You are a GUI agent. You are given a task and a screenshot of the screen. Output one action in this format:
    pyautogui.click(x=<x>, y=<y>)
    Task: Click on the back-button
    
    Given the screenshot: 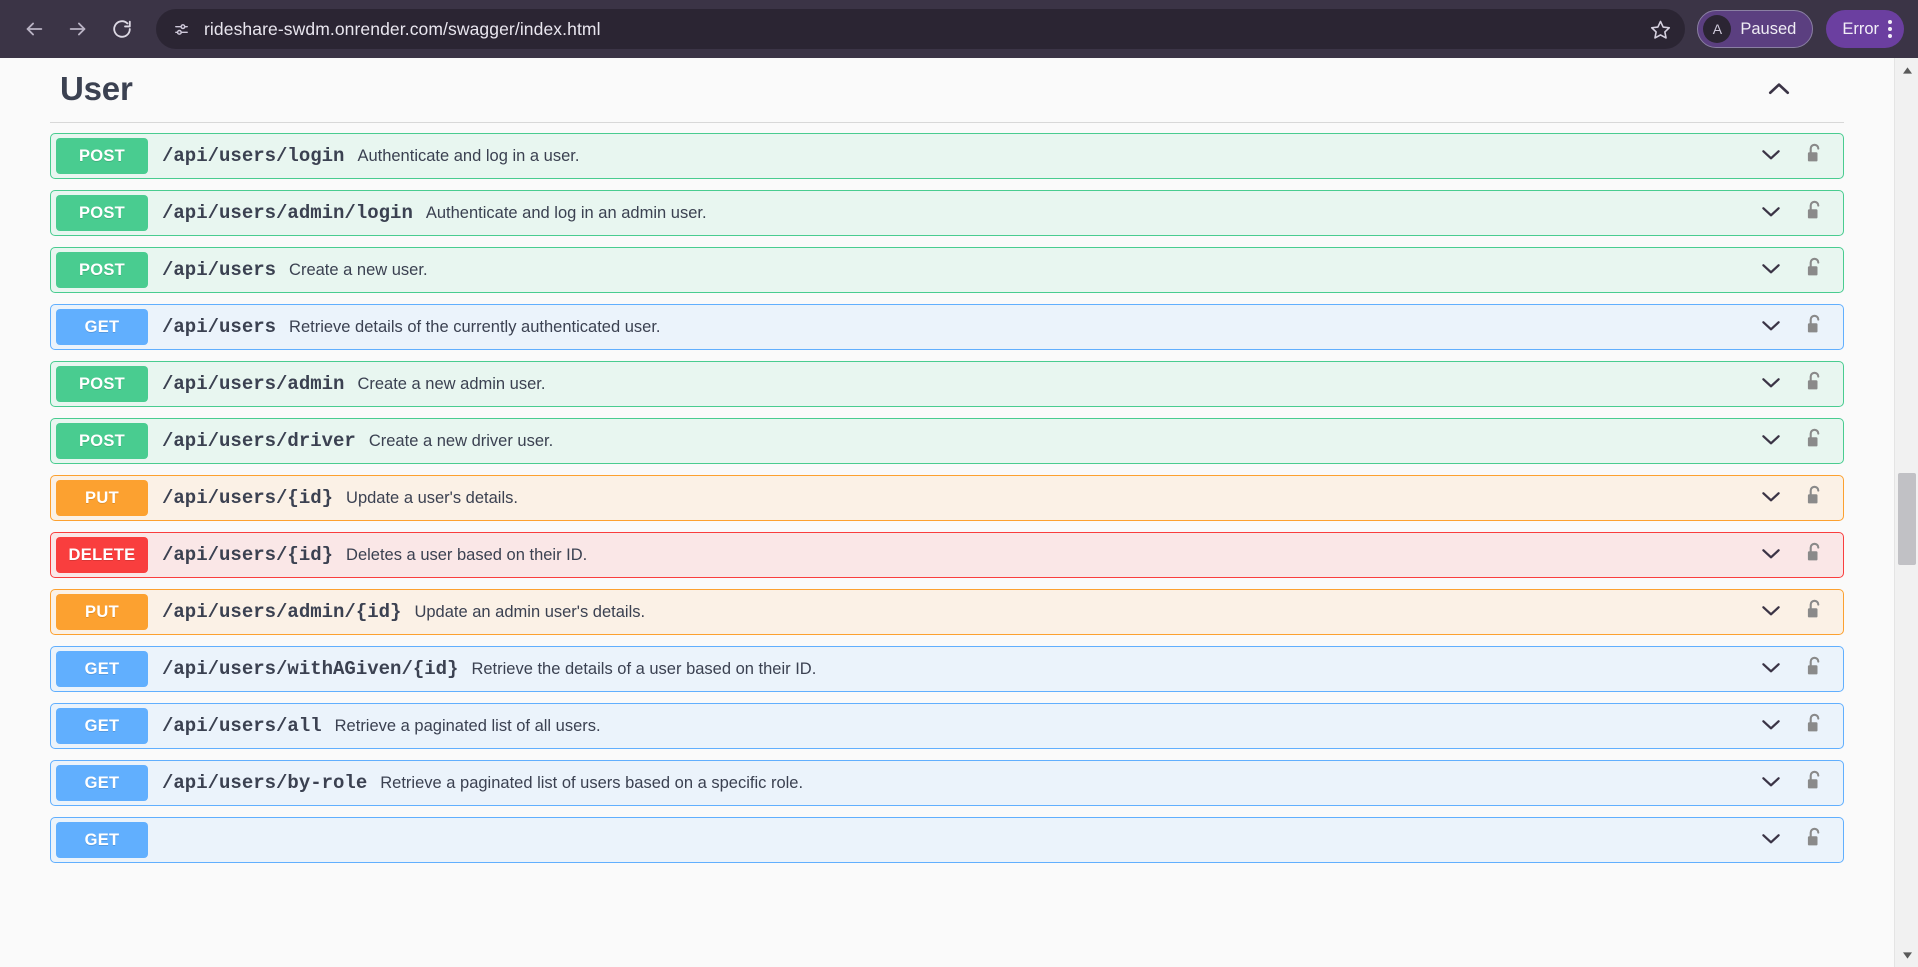 What is the action you would take?
    pyautogui.click(x=34, y=29)
    